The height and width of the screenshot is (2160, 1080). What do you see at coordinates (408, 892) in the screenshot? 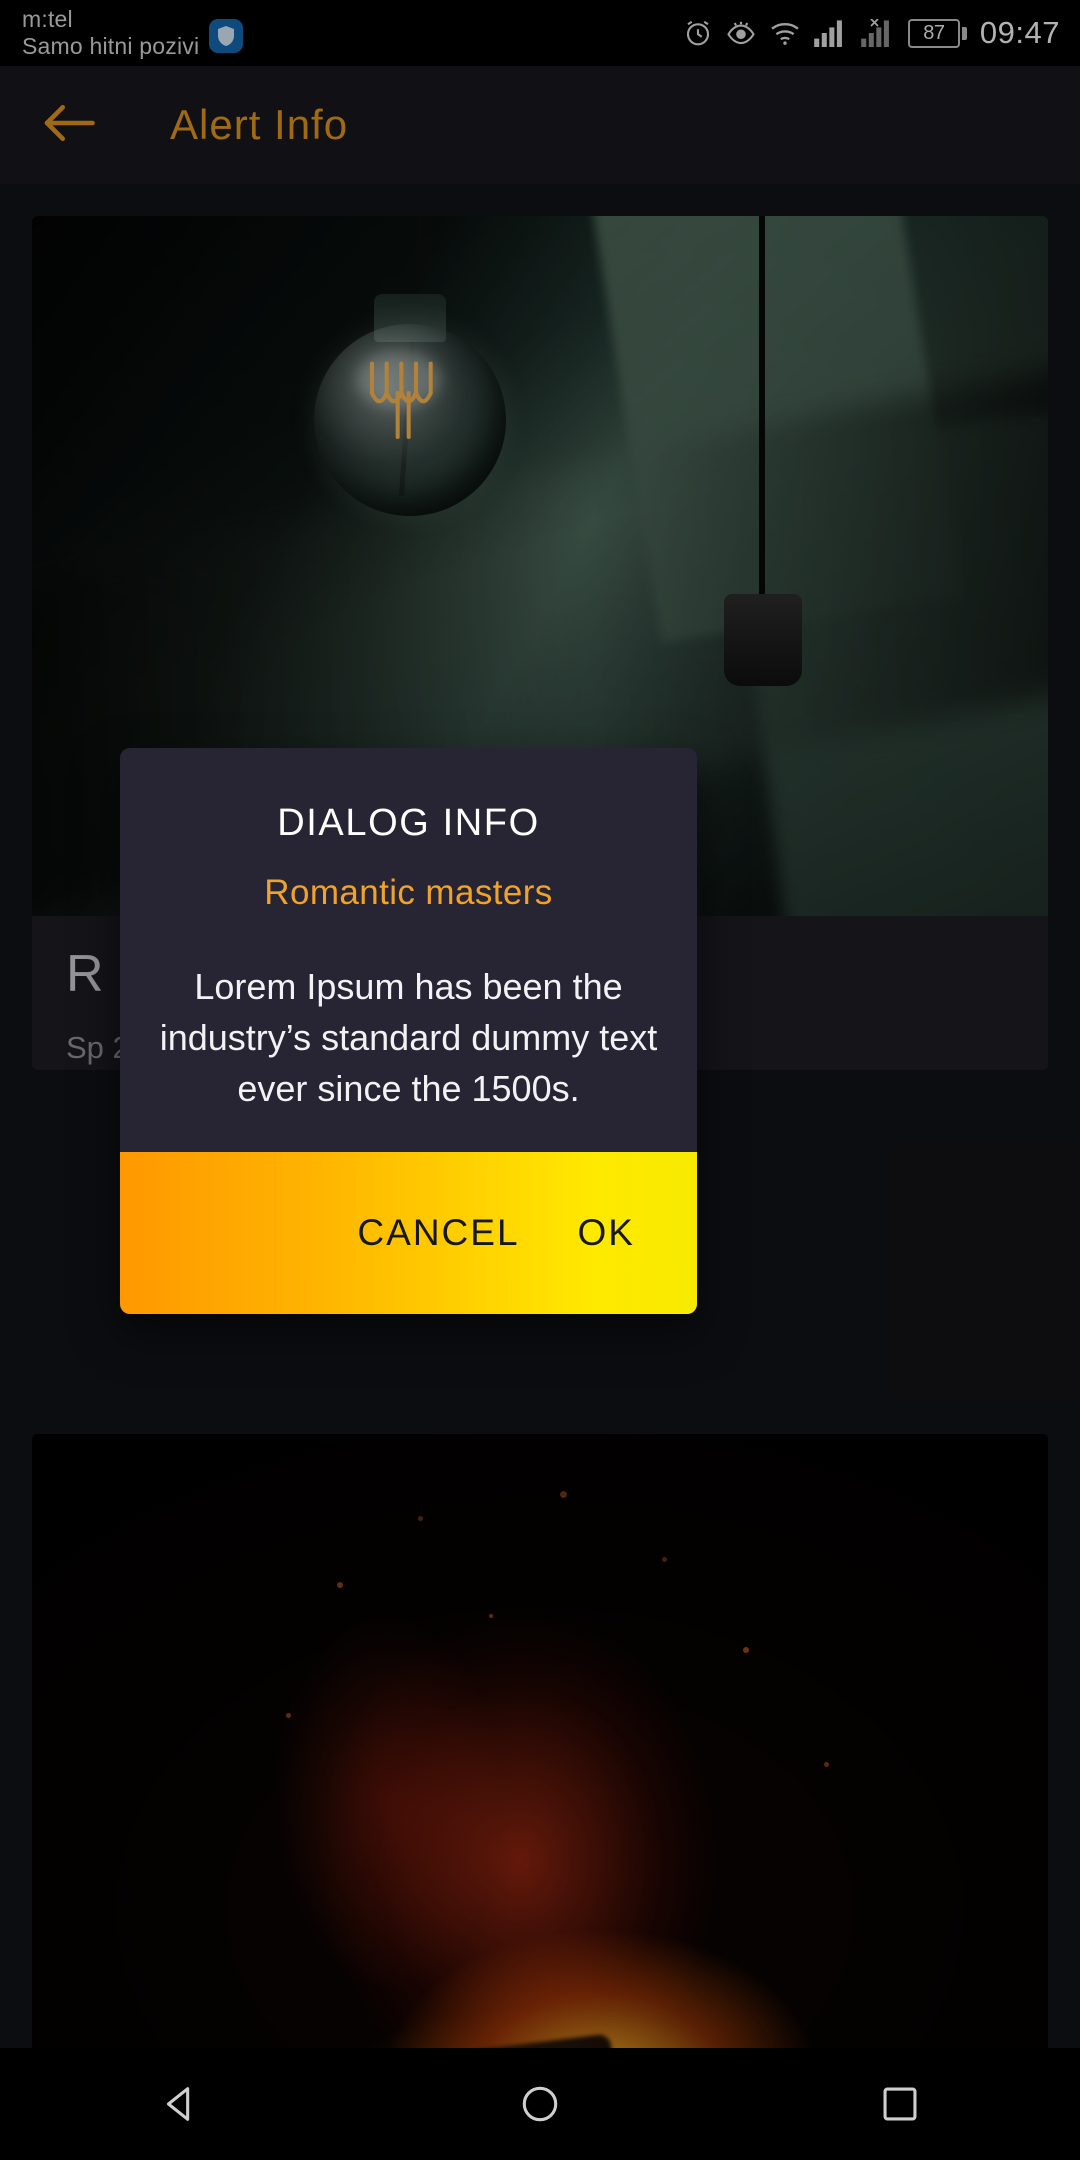
I see `dialog-subtitle: Romantic masters` at bounding box center [408, 892].